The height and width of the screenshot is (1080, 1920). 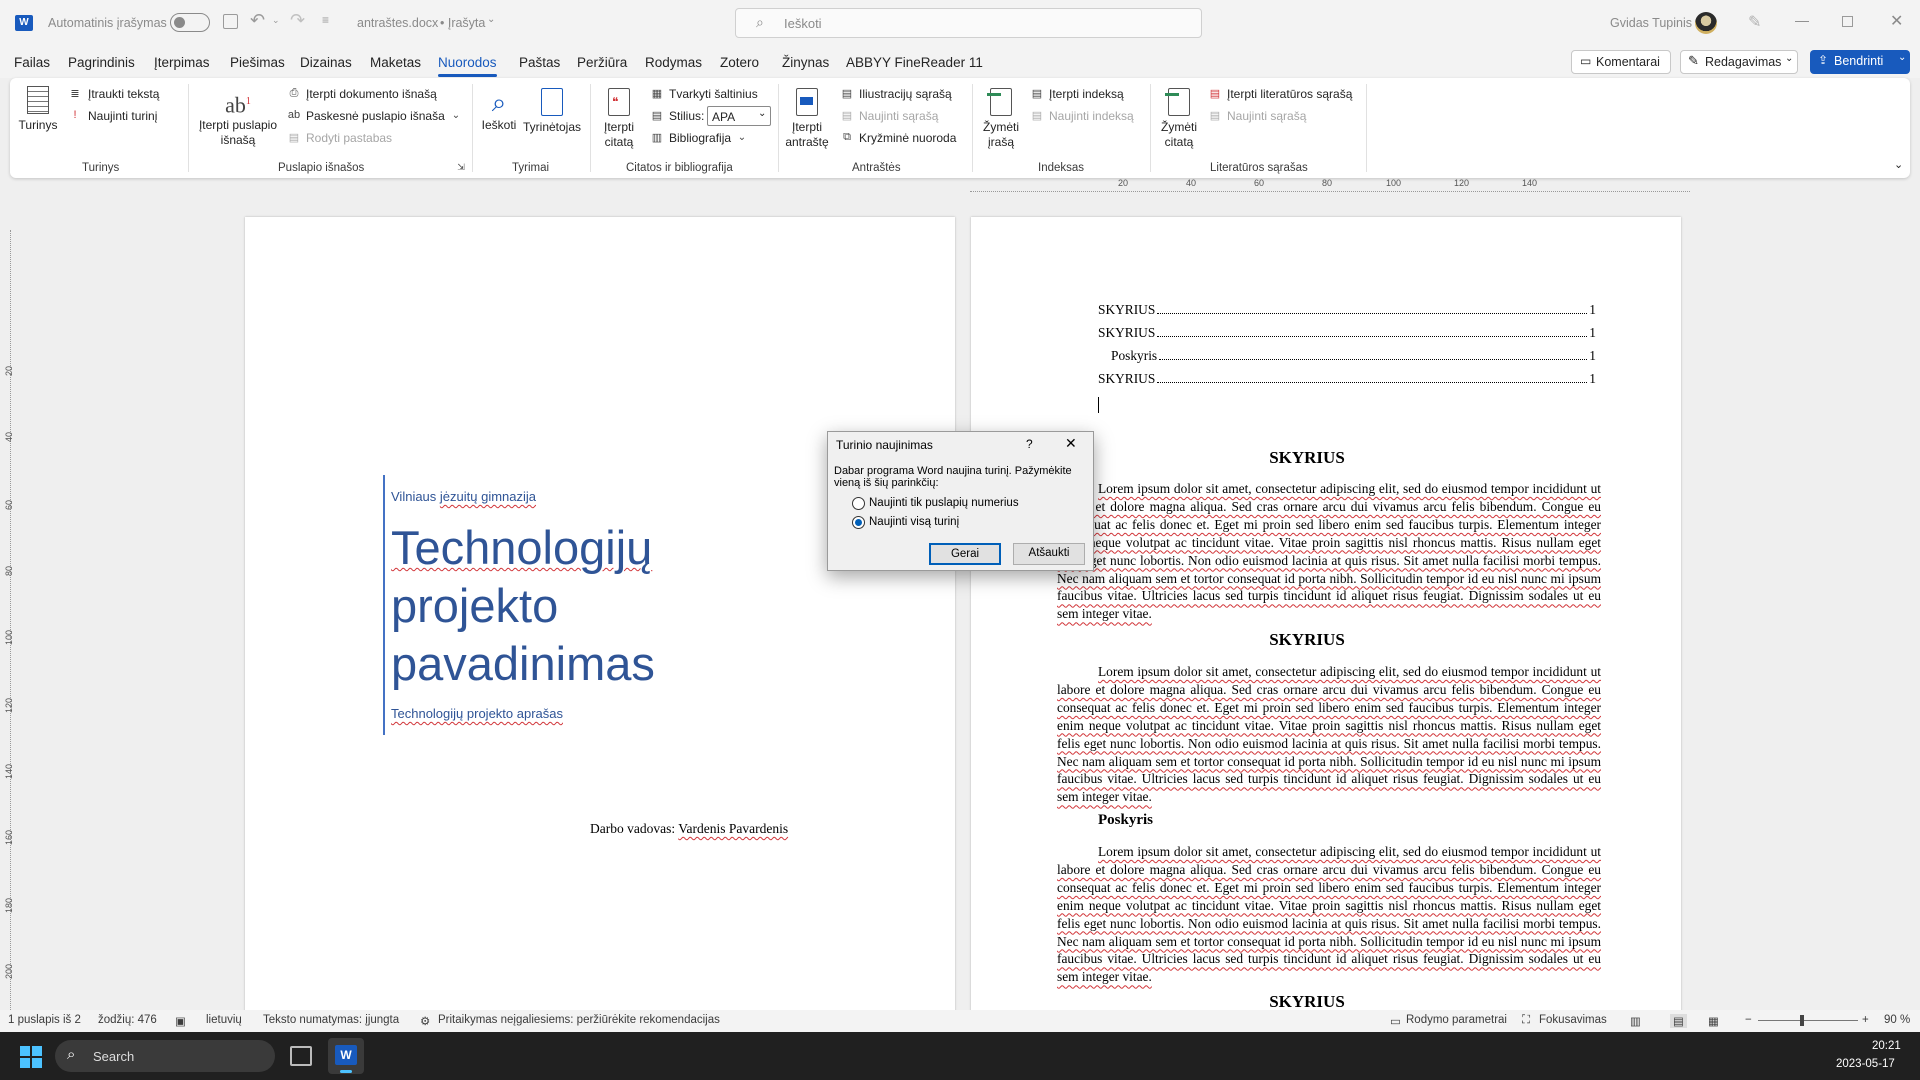 What do you see at coordinates (32, 62) in the screenshot?
I see `tab-file: Failas` at bounding box center [32, 62].